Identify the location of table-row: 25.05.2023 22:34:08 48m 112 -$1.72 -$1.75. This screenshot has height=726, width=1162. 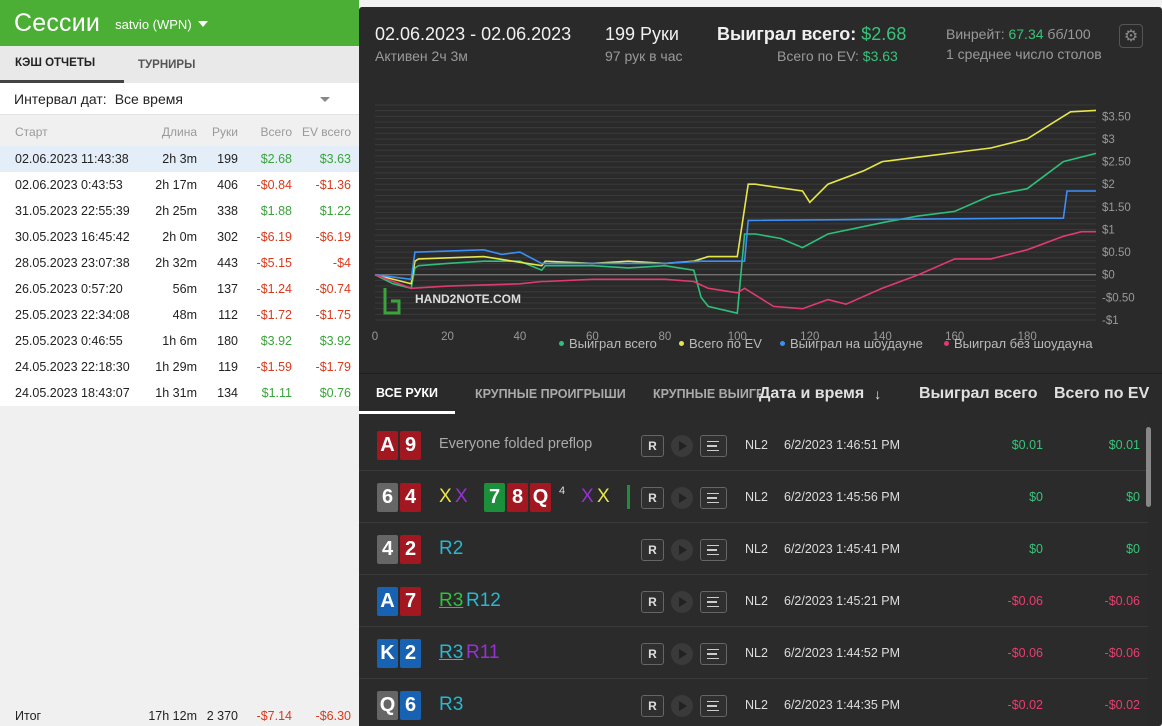
(179, 315).